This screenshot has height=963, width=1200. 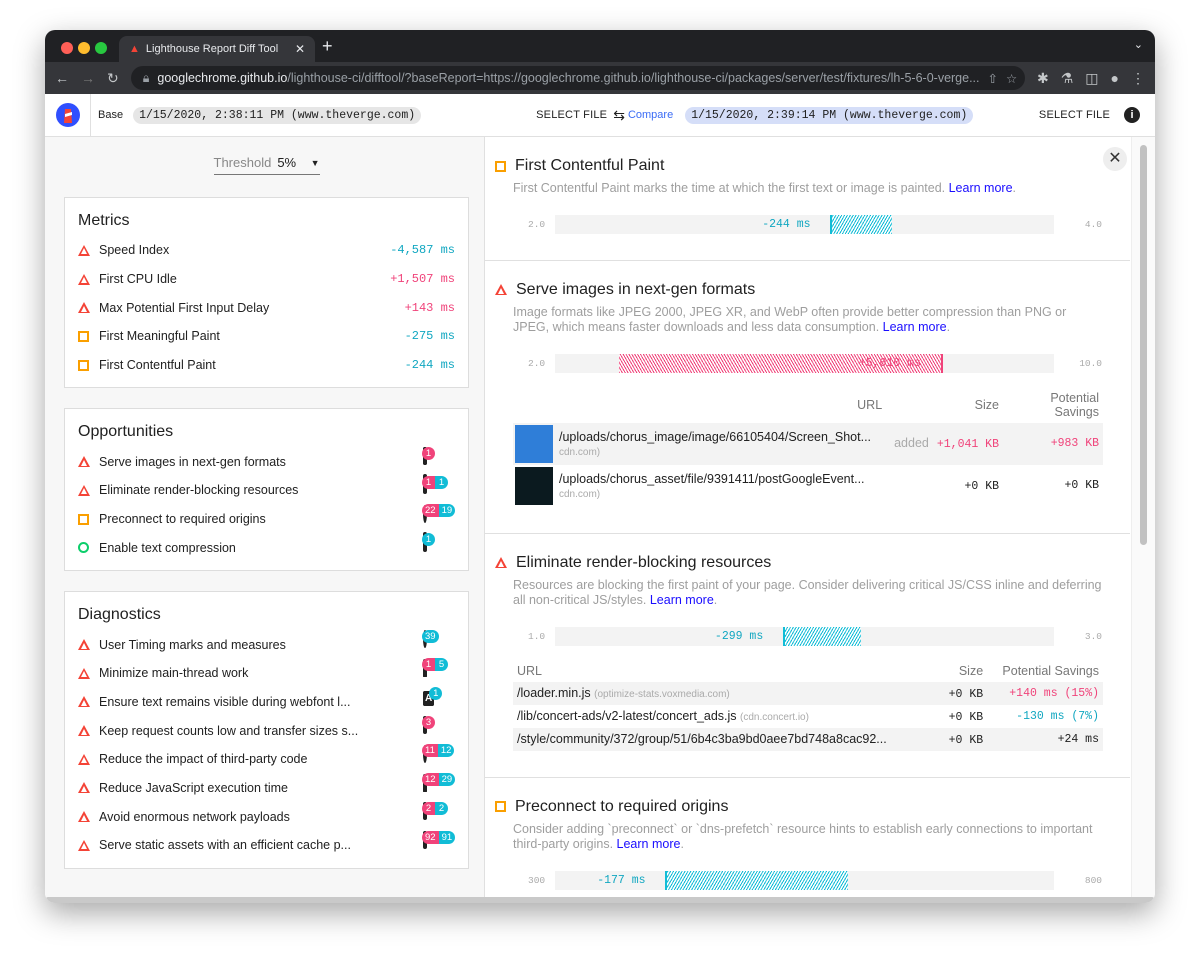 I want to click on info-icon: i, so click(x=1132, y=115).